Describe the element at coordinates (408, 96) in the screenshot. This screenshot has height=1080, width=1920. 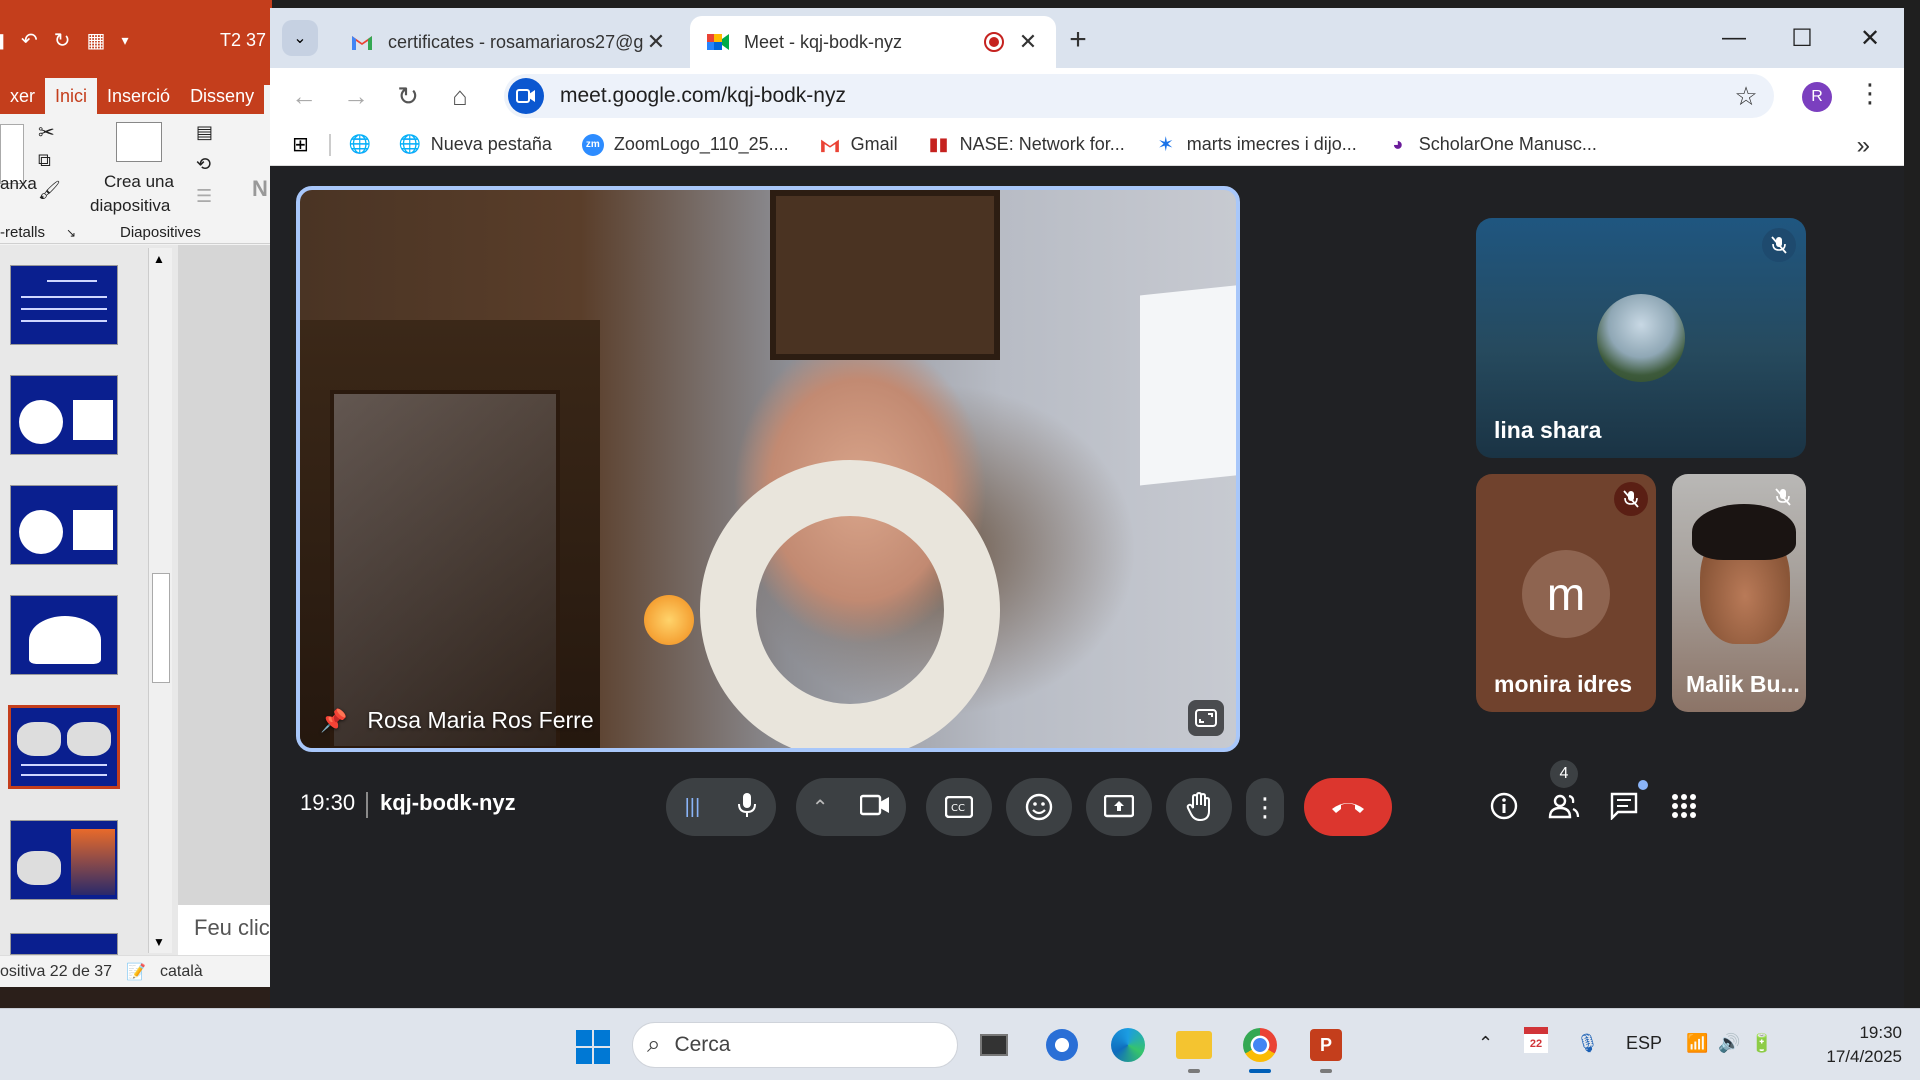
I see `reload-button: ↻` at that location.